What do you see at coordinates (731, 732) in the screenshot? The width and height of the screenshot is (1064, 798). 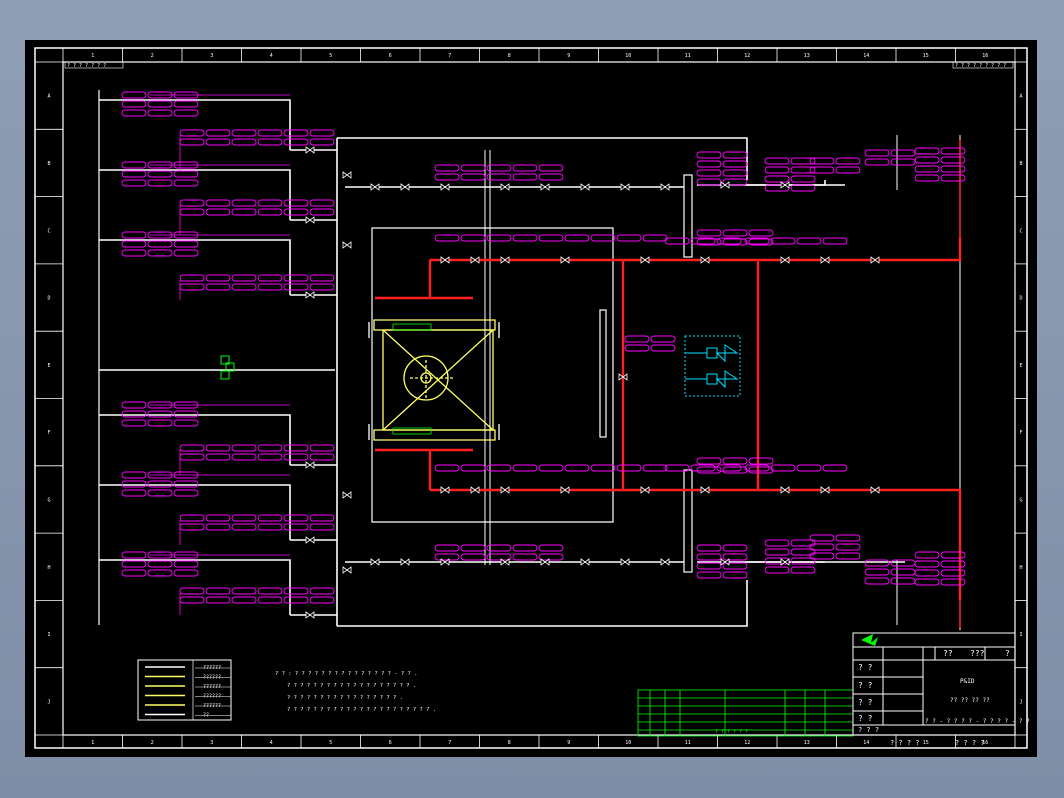 I see `revision-table-label: ? ? ? ? ? ?` at bounding box center [731, 732].